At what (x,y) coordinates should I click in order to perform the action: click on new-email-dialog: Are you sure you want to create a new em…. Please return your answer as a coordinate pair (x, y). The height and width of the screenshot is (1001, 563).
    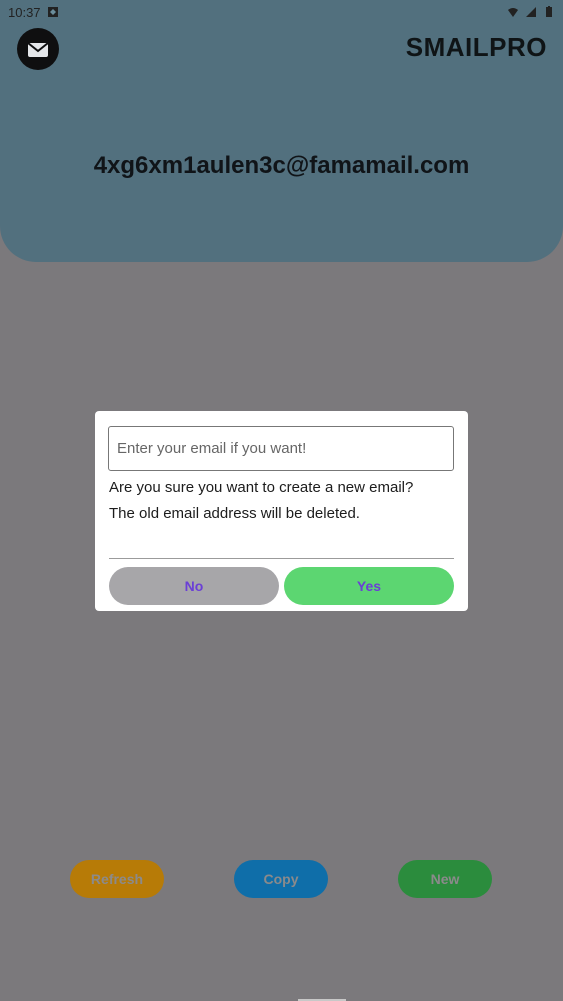
    Looking at the image, I should click on (281, 511).